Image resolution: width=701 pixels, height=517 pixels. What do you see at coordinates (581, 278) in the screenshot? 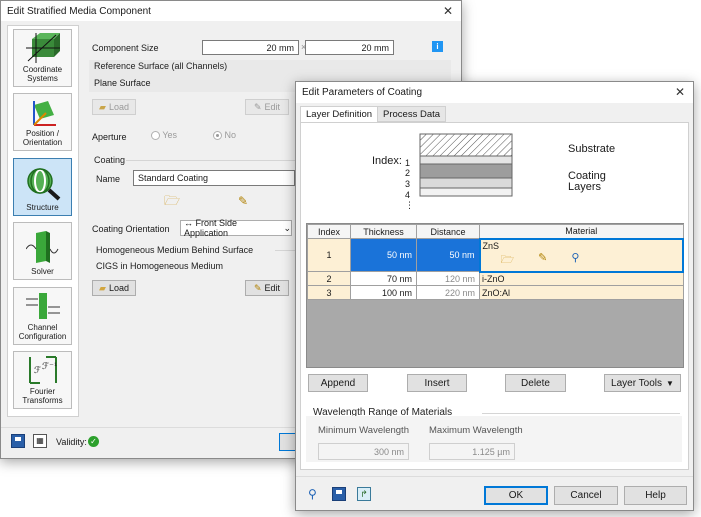
I see `cell-material: i-ZnO` at bounding box center [581, 278].